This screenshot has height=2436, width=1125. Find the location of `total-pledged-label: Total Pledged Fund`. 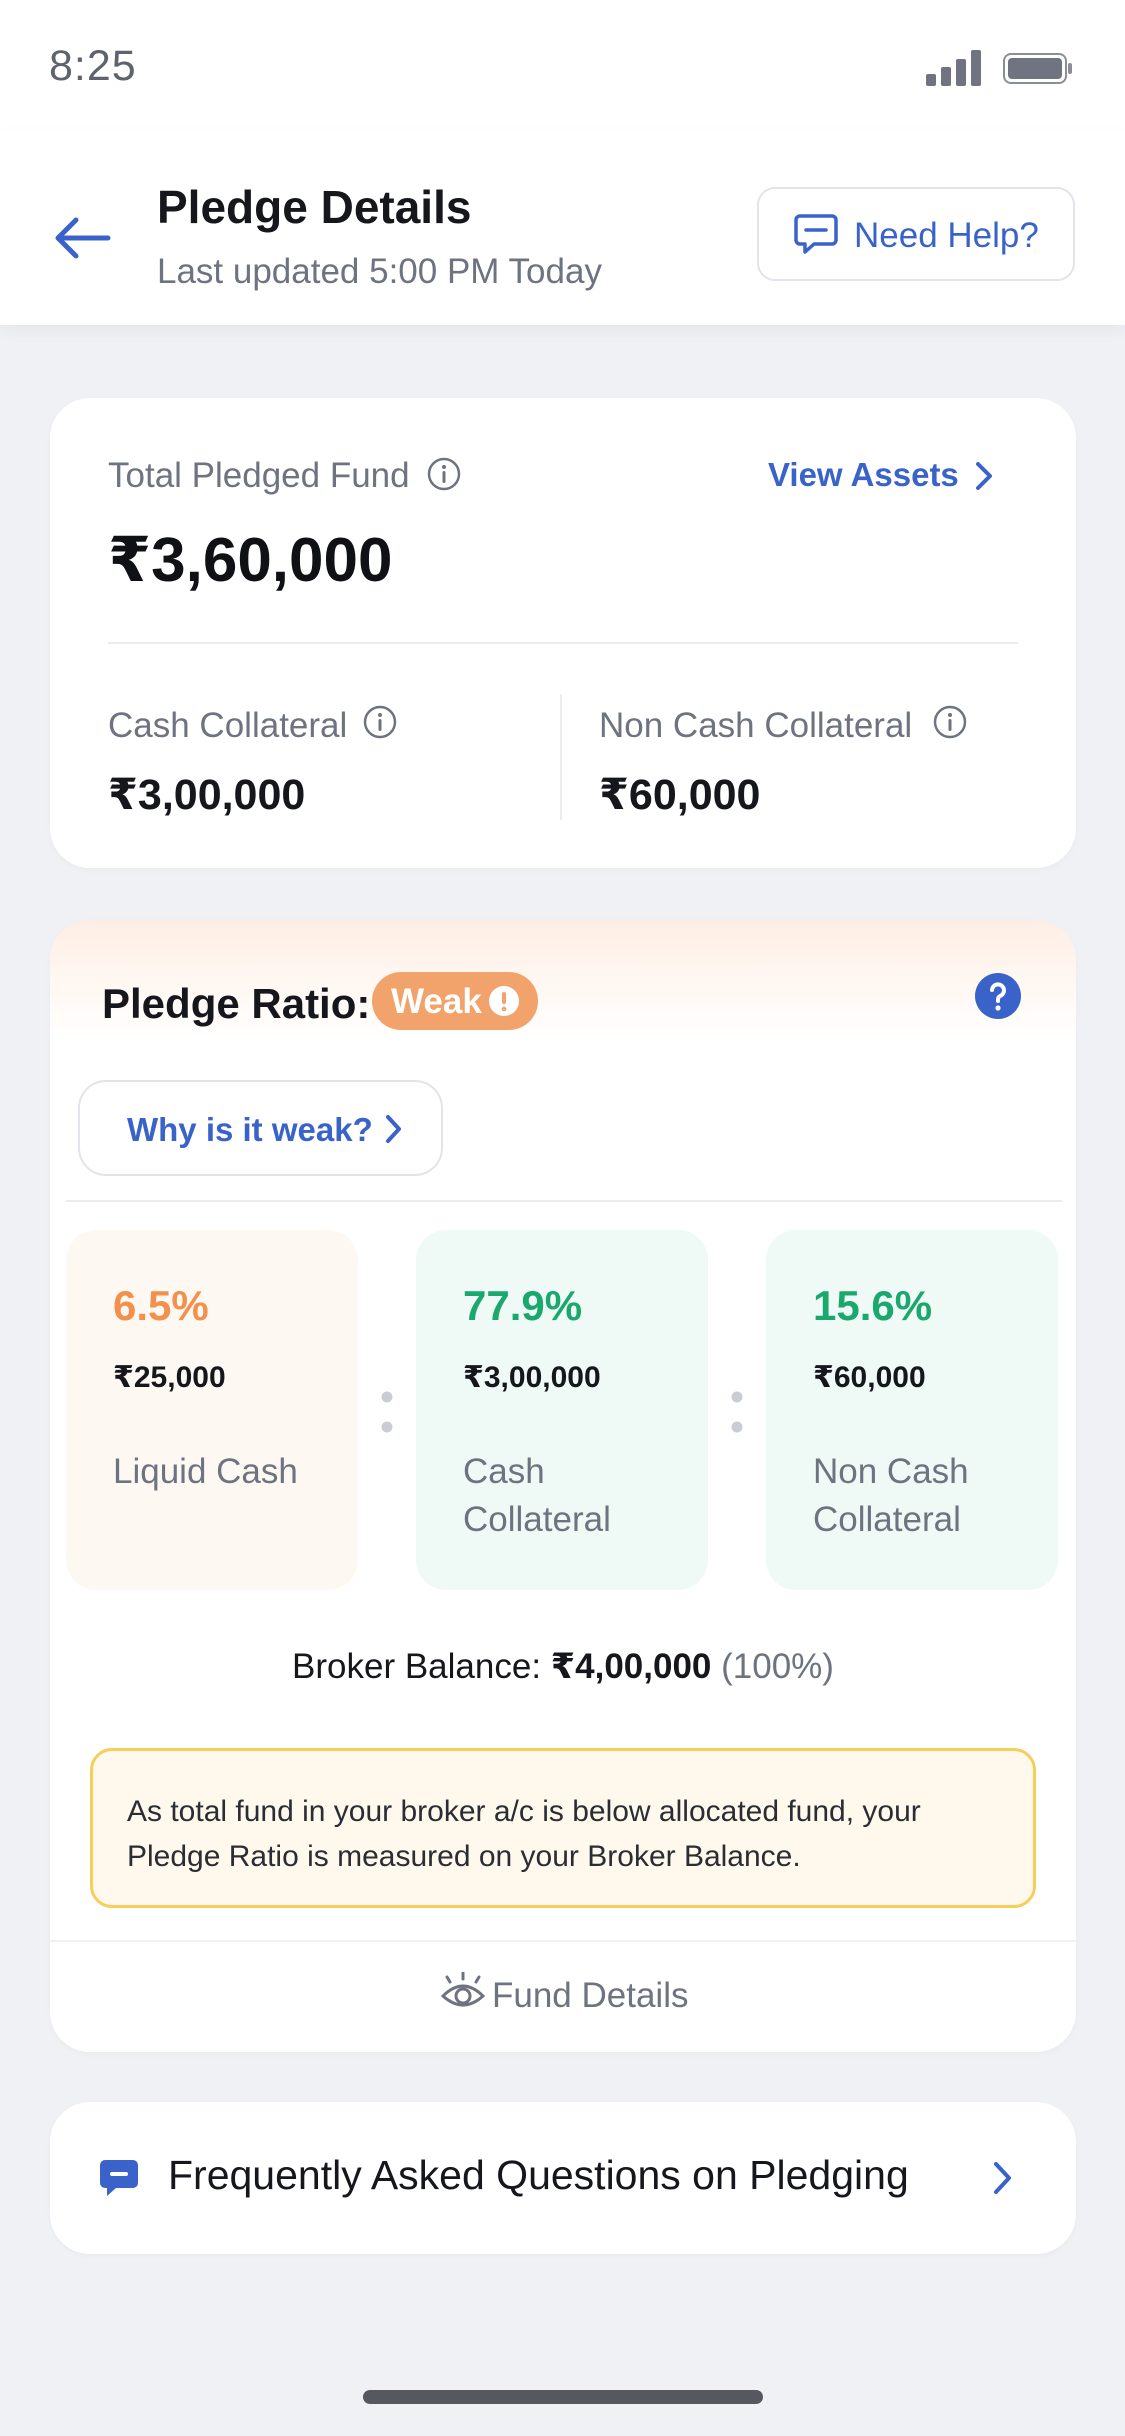

total-pledged-label: Total Pledged Fund is located at coordinates (259, 475).